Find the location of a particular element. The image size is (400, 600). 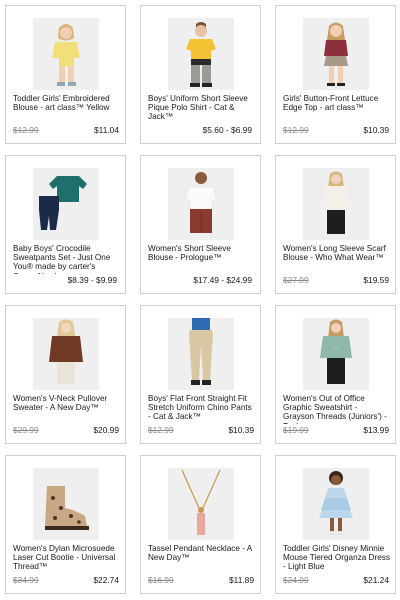

price-row: $8.39 - $9.99 is located at coordinates (66, 280).